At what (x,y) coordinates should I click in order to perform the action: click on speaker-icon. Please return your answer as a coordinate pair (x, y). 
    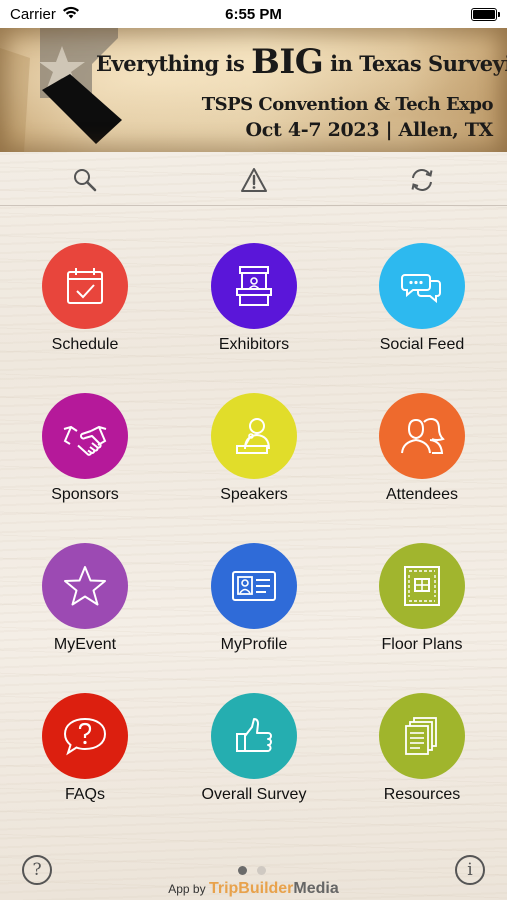
    Looking at the image, I should click on (253, 436).